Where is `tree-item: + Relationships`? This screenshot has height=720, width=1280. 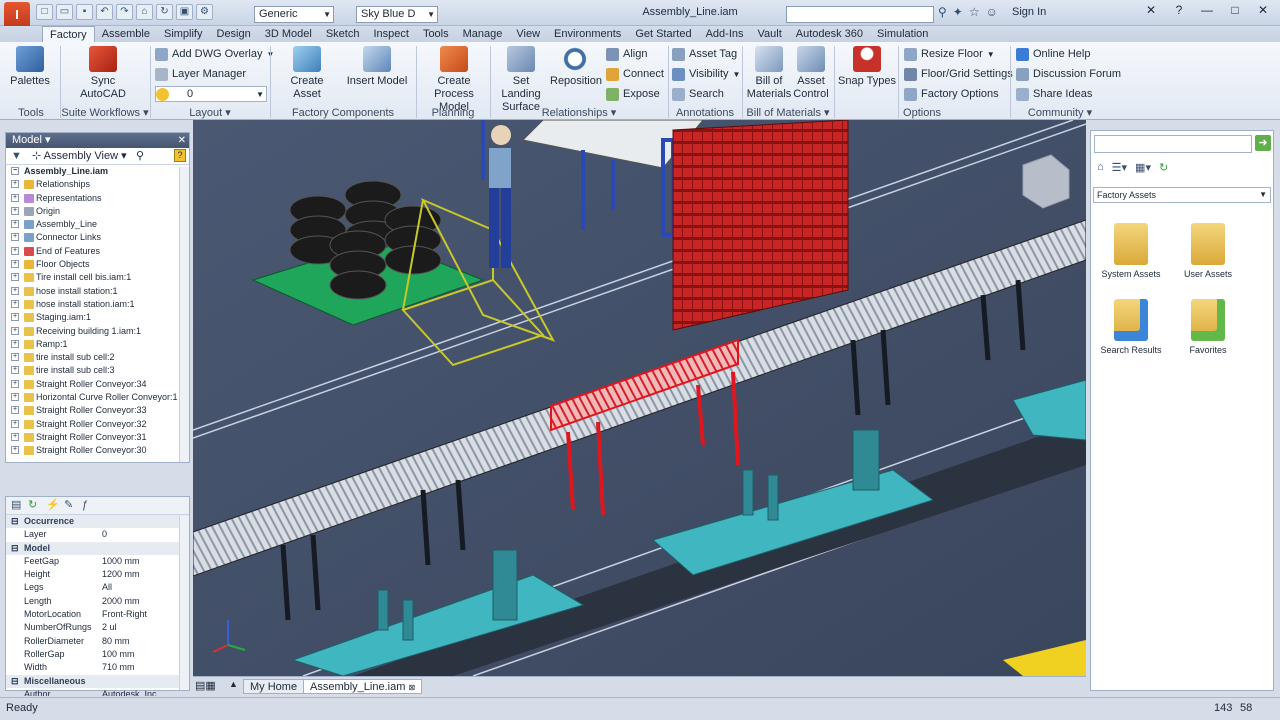 tree-item: + Relationships is located at coordinates (97, 184).